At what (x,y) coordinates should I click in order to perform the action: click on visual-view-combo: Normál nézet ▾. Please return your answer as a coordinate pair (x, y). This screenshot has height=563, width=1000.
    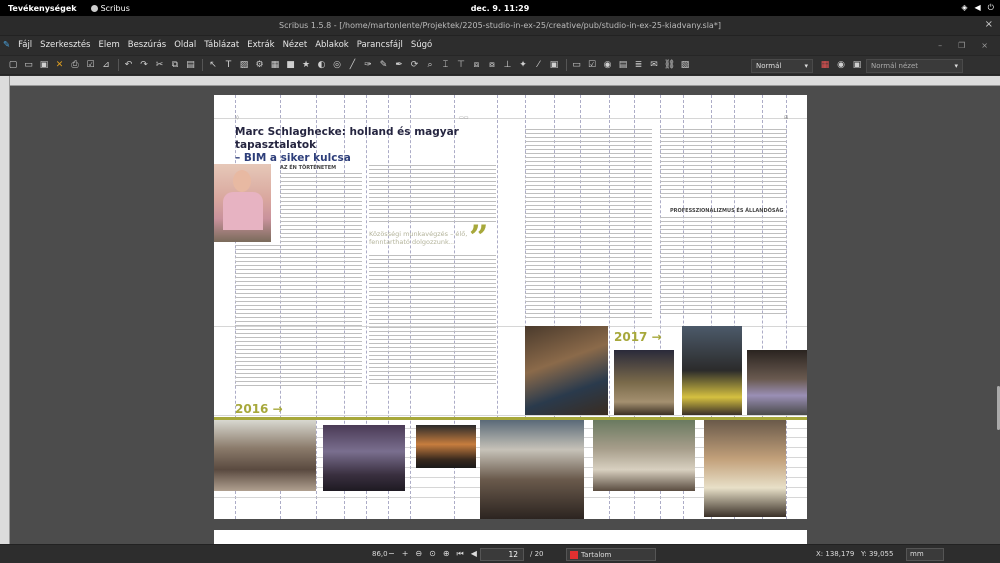
    Looking at the image, I should click on (914, 66).